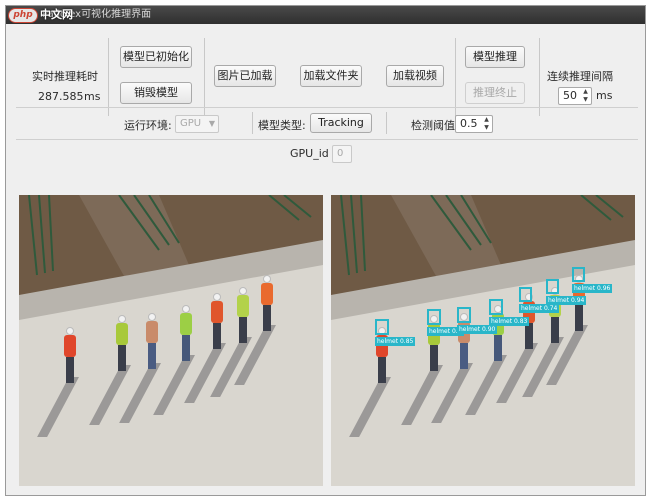  I want to click on interval-label: 连续推理间隔, so click(580, 76).